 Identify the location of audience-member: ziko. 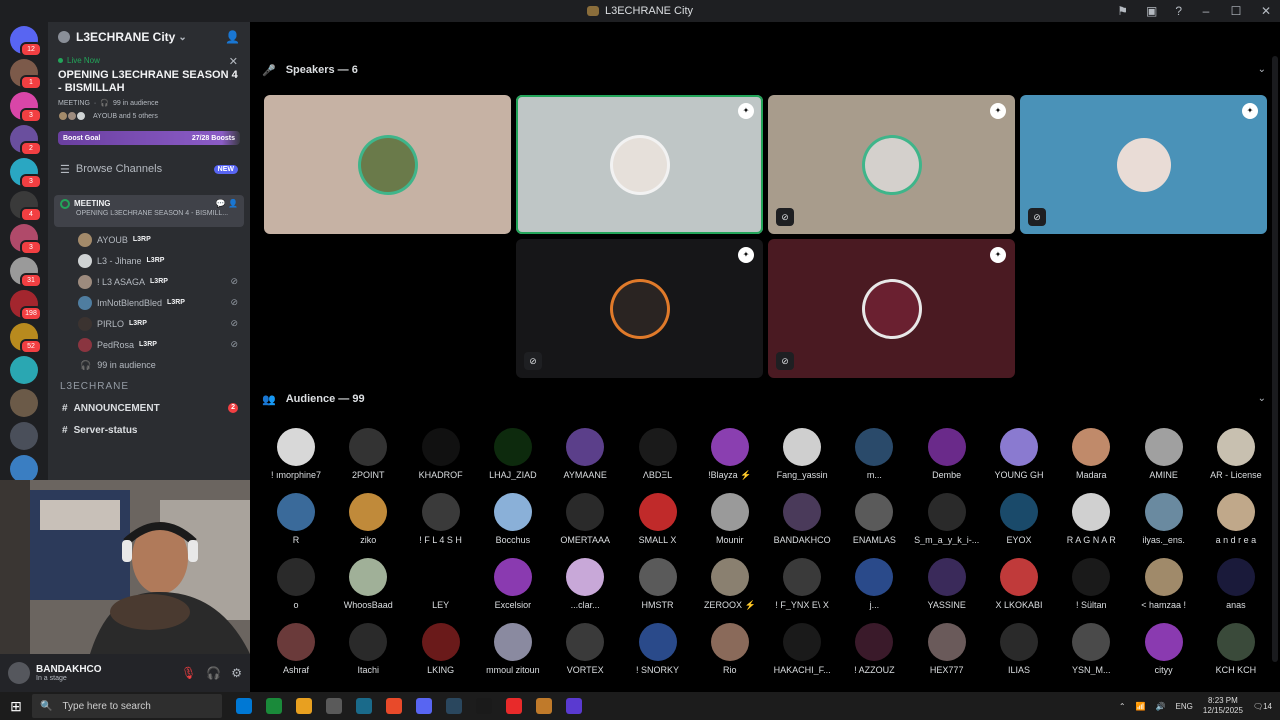
(368, 522).